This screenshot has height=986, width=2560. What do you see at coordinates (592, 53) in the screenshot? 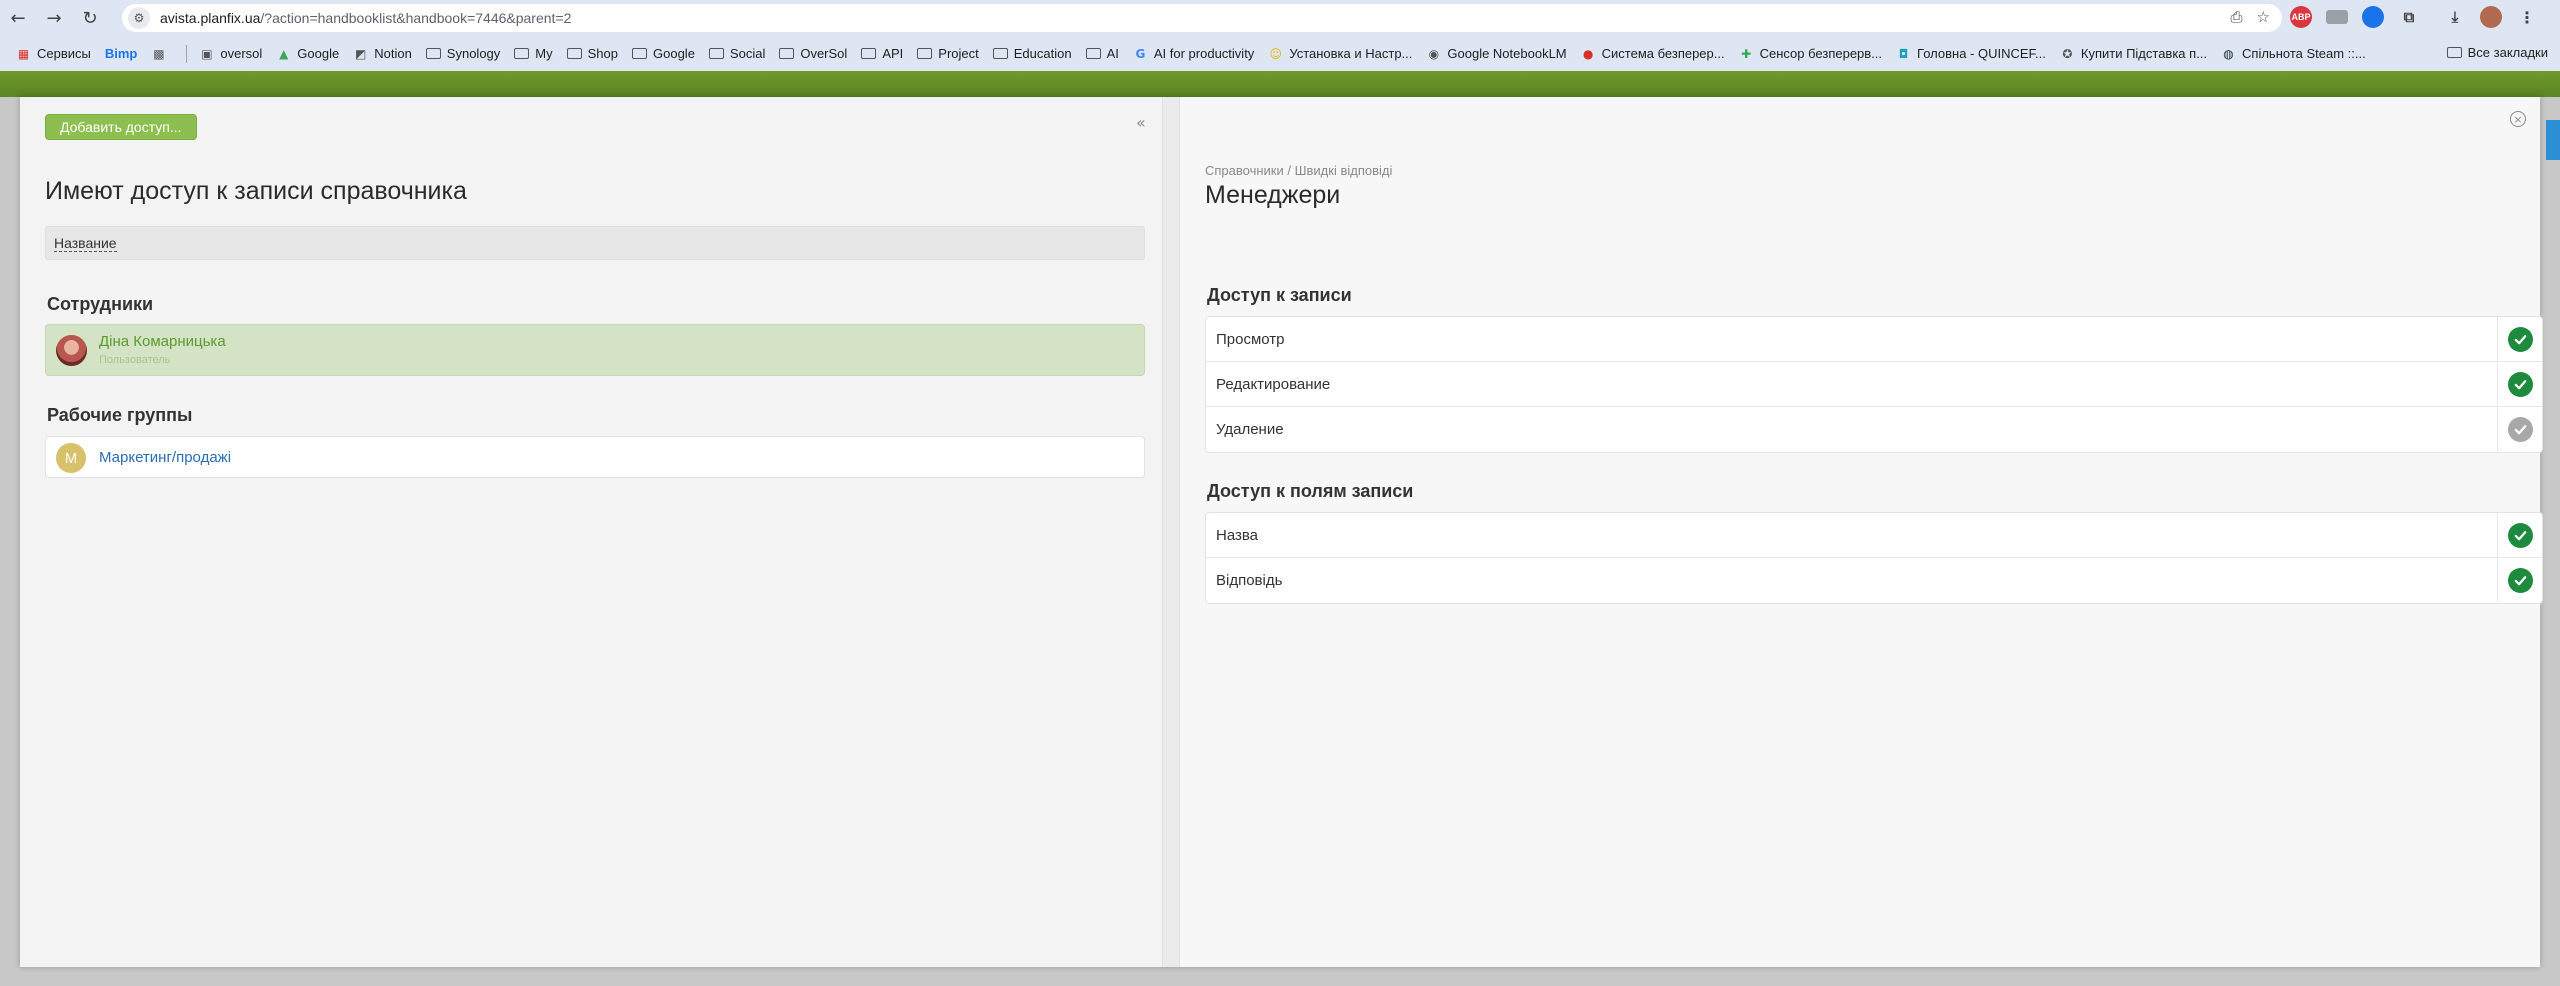
I see `bookmark-folder-shop: Shop` at bounding box center [592, 53].